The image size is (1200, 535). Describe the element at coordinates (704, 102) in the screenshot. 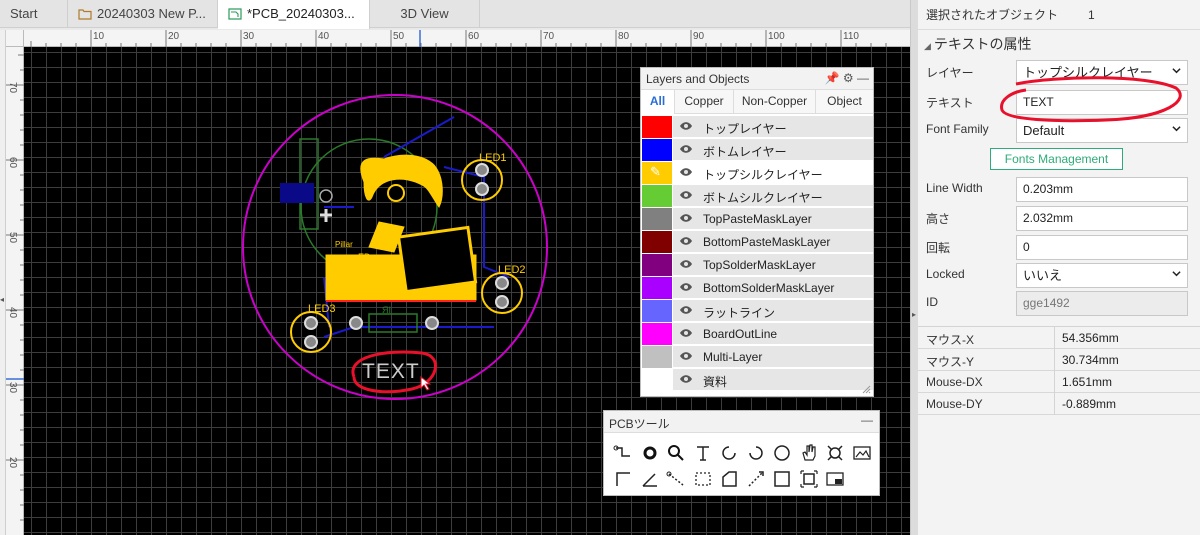

I see `layers-tab-copper: Copper` at that location.